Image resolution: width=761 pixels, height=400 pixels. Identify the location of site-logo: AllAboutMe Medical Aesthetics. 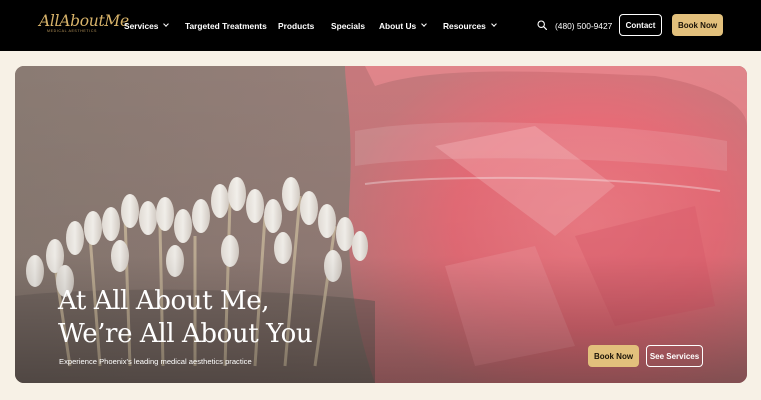
(84, 23).